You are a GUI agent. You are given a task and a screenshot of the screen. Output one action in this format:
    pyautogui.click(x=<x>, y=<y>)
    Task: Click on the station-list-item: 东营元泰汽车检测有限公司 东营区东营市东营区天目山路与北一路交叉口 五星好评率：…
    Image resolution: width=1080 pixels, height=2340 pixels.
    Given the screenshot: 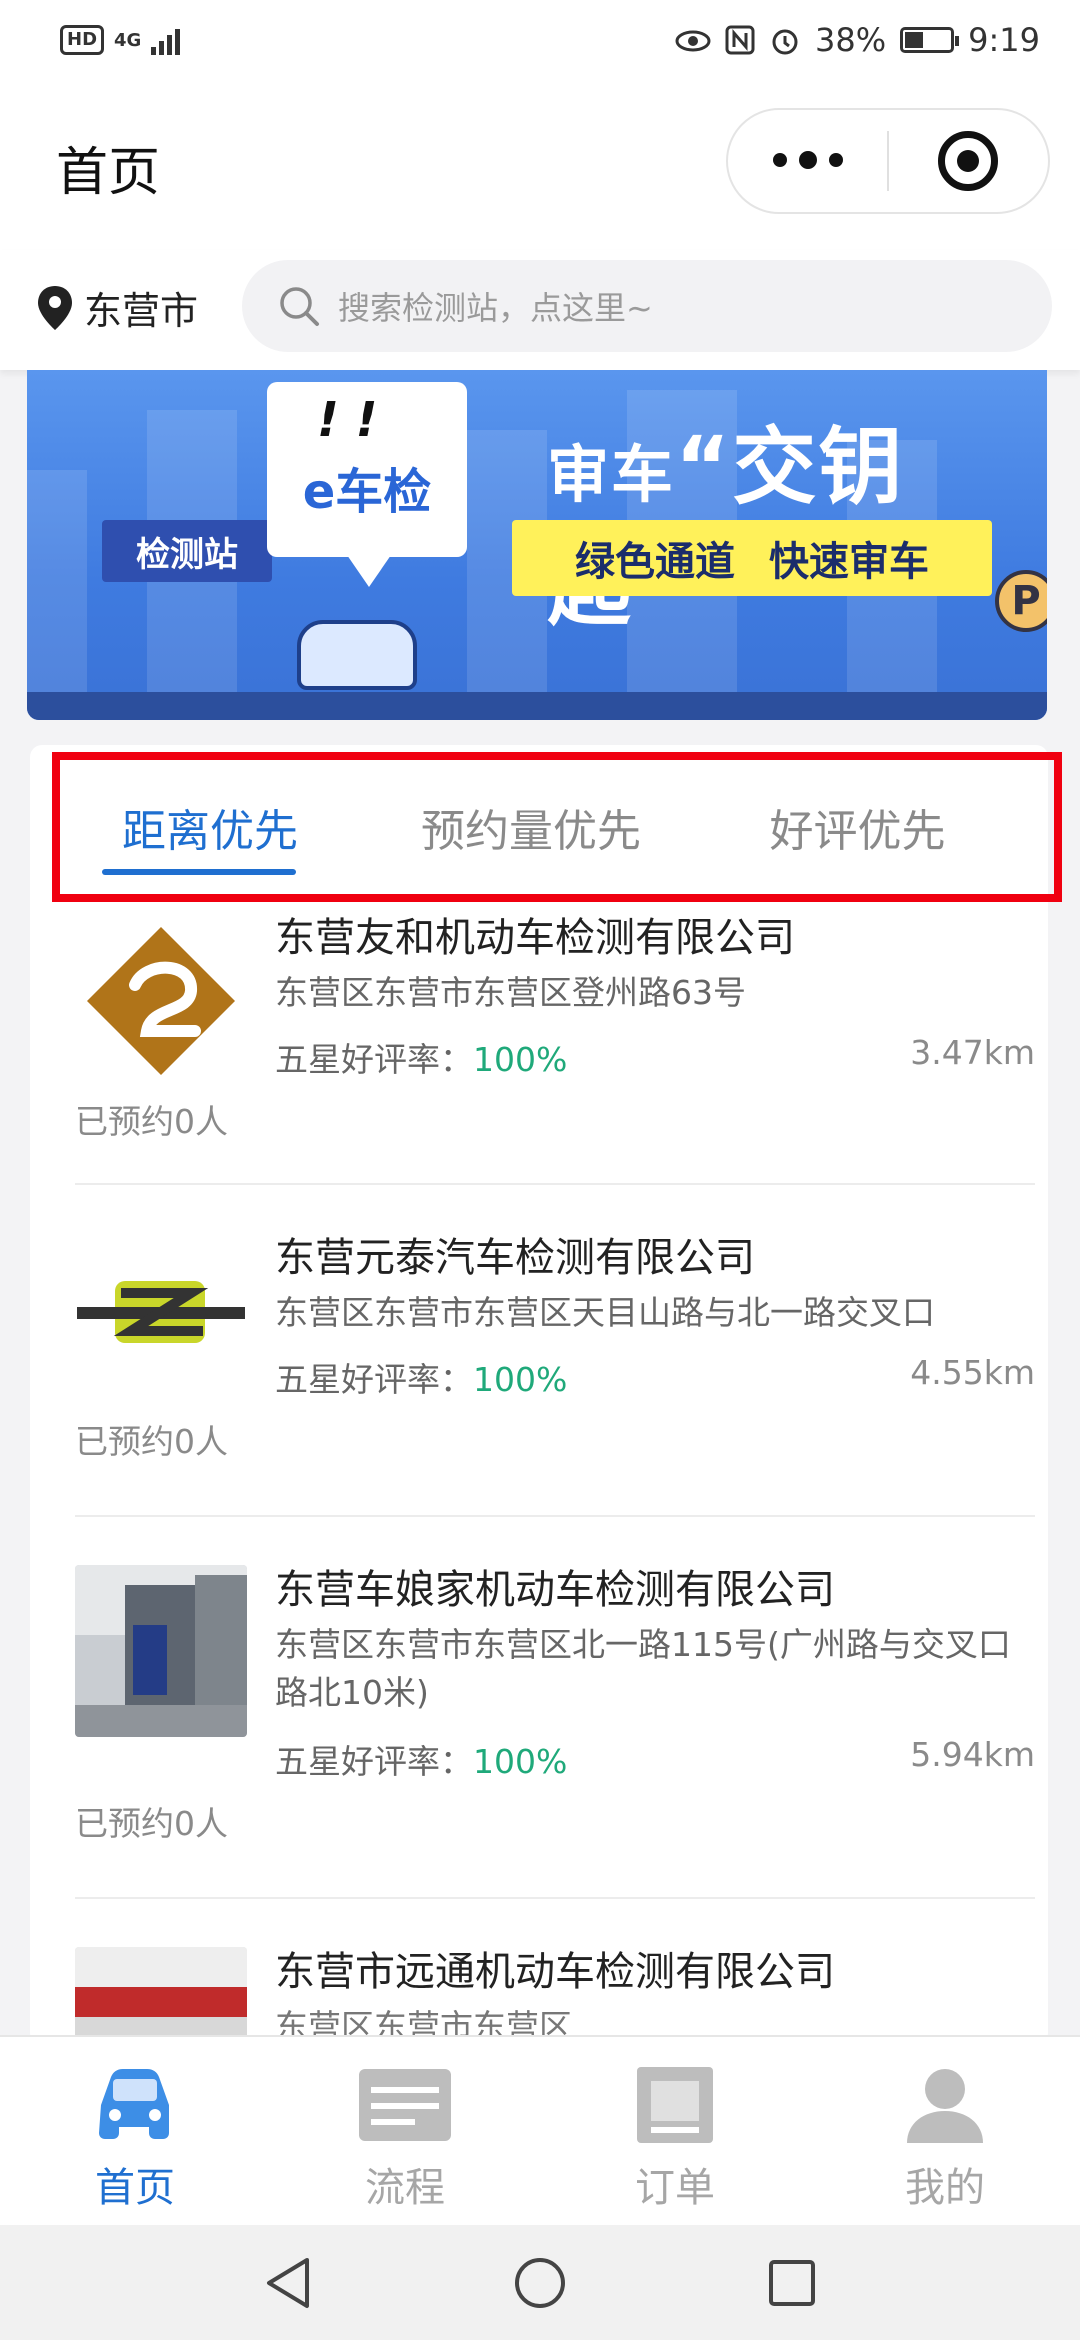 What is the action you would take?
    pyautogui.click(x=555, y=1351)
    